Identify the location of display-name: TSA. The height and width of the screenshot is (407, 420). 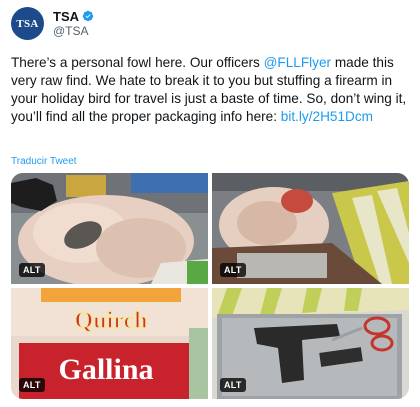
(66, 16).